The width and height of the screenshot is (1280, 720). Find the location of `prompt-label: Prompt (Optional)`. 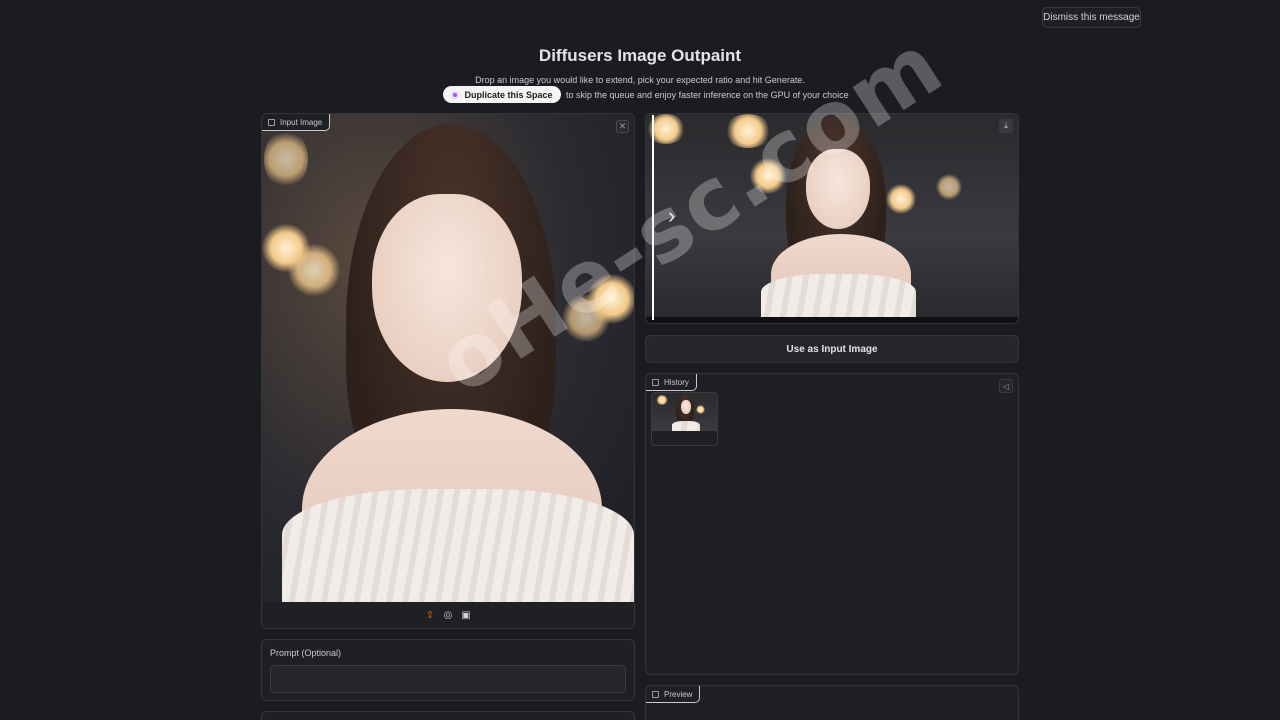

prompt-label: Prompt (Optional) is located at coordinates (306, 653).